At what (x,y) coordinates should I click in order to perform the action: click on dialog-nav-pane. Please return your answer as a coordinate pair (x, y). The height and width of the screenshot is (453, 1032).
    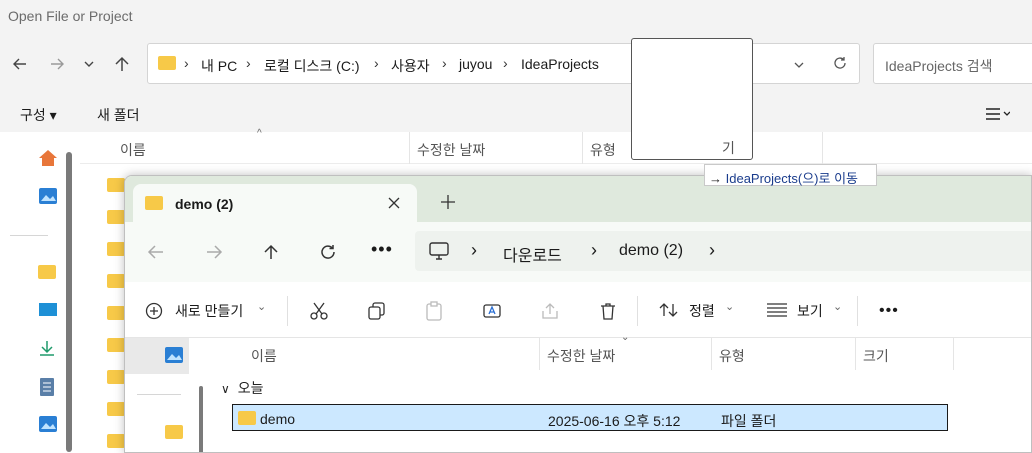
    Looking at the image, I should click on (40, 292).